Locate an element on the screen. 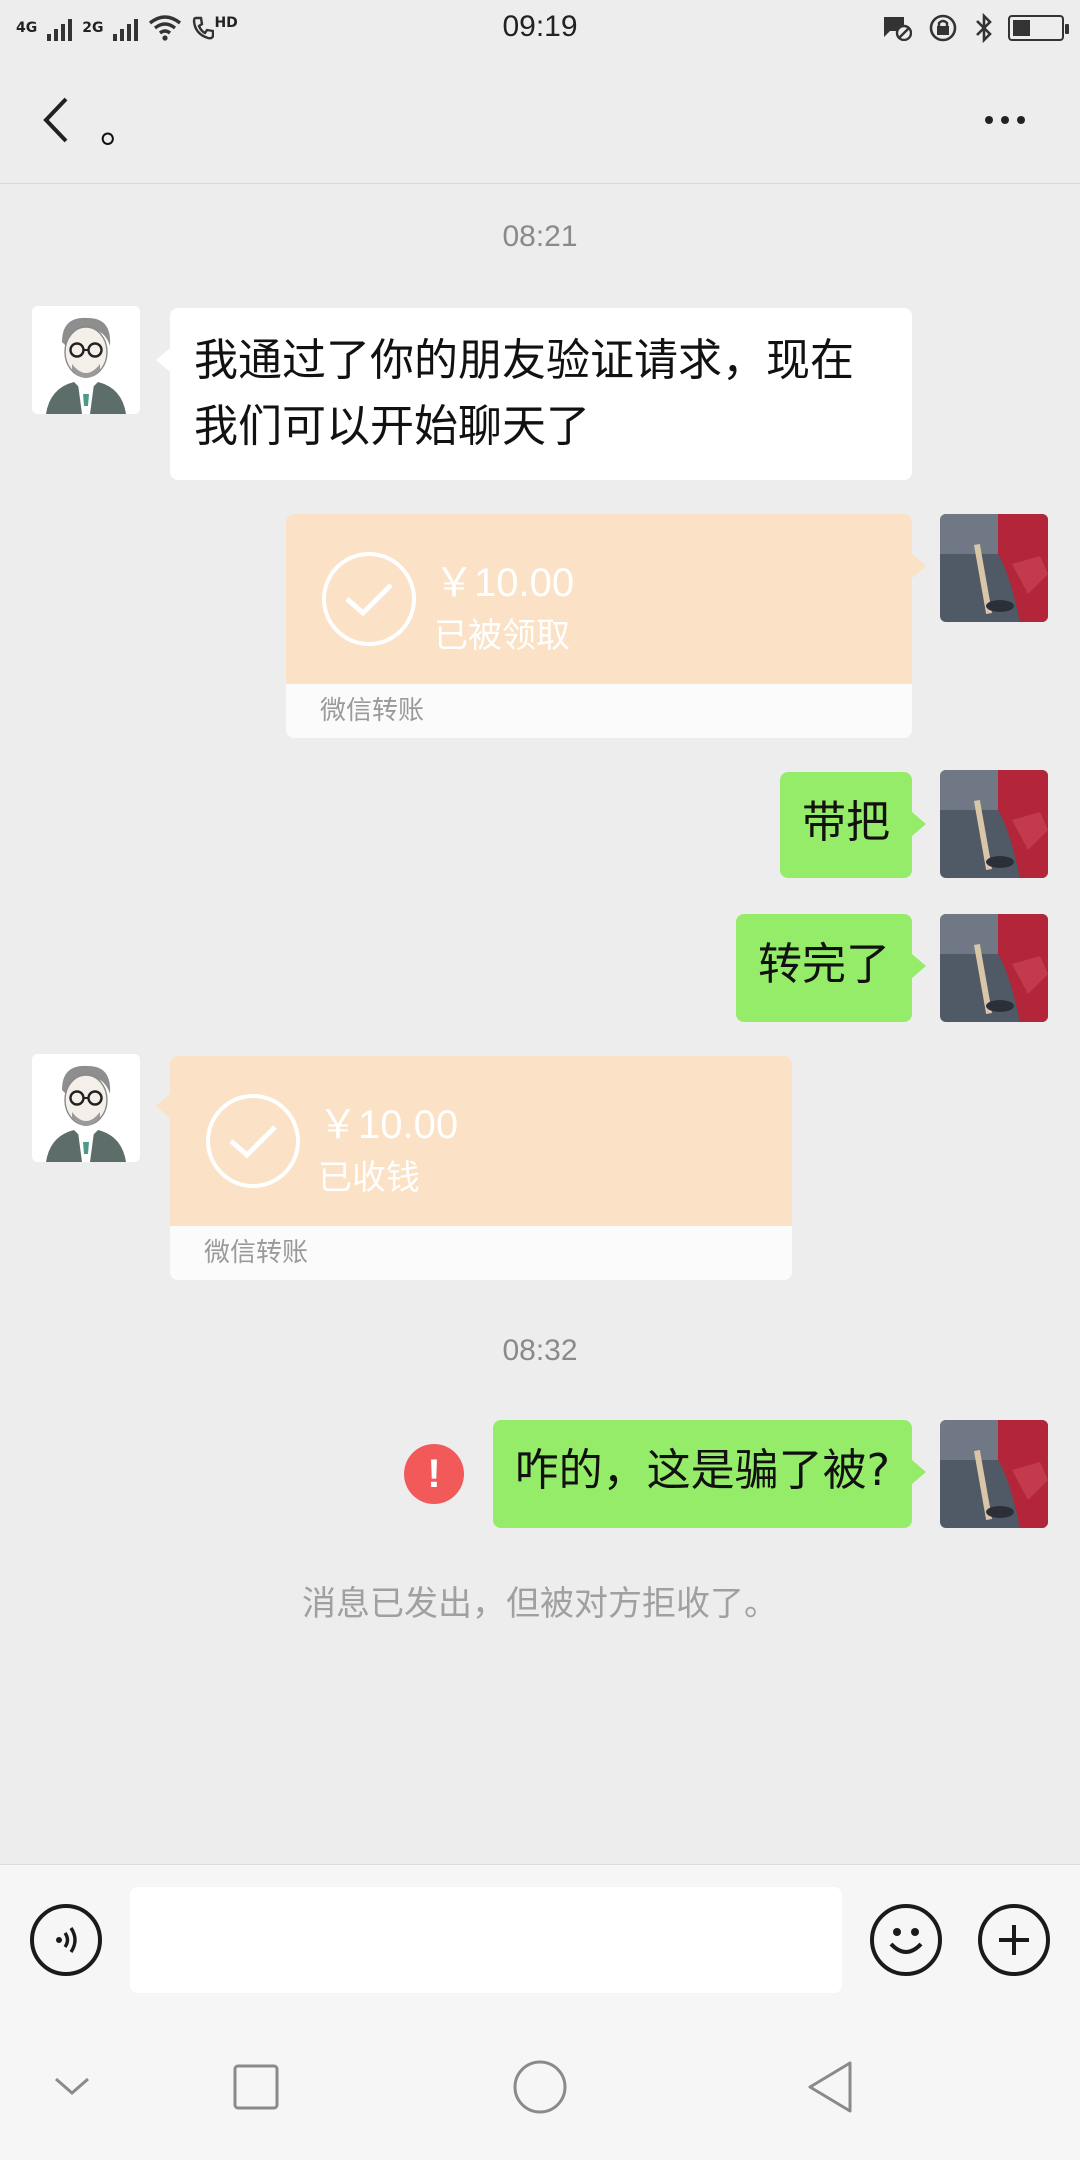 This screenshot has height=2160, width=1080. status-bar: 4G 2G HD 09:19 is located at coordinates (540, 28).